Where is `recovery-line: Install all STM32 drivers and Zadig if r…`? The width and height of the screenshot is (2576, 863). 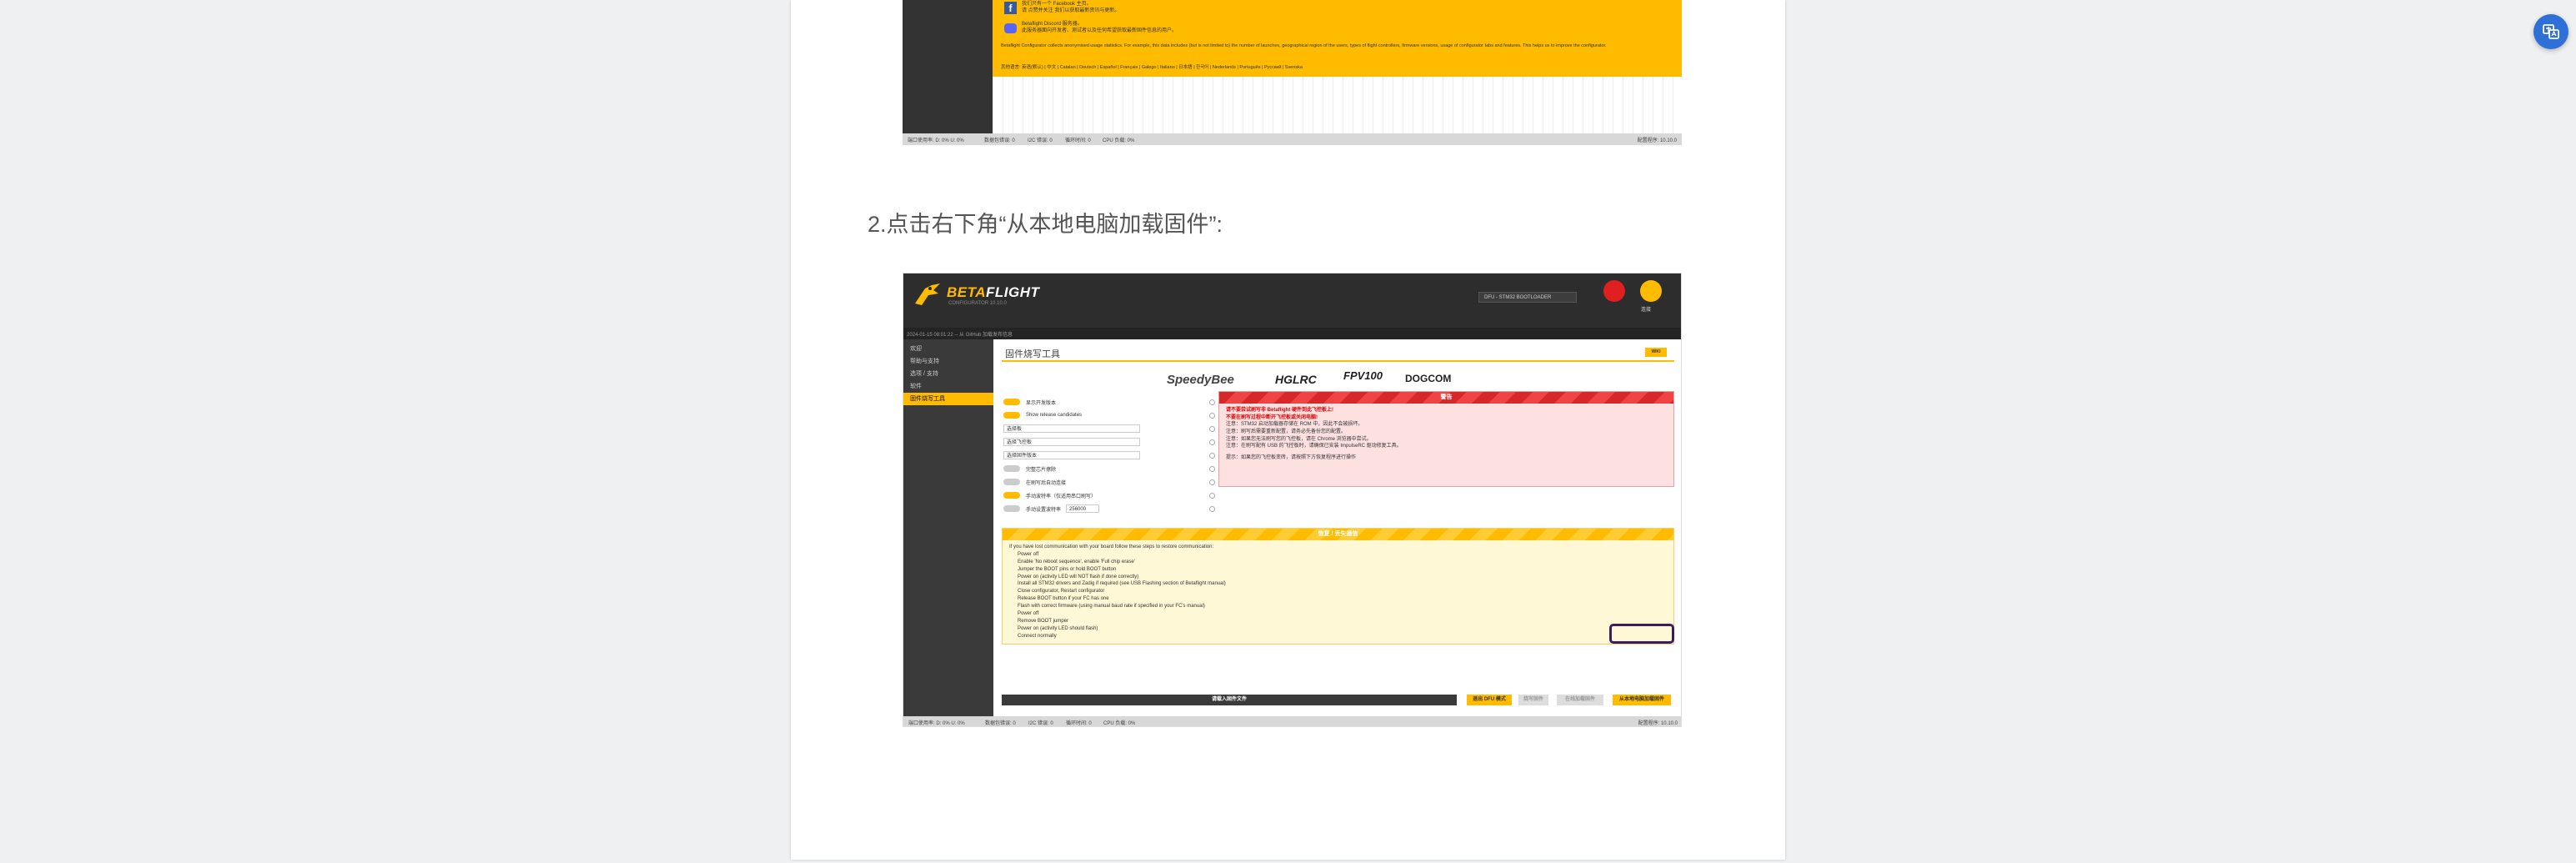 recovery-line: Install all STM32 drivers and Zadig if r… is located at coordinates (1122, 584).